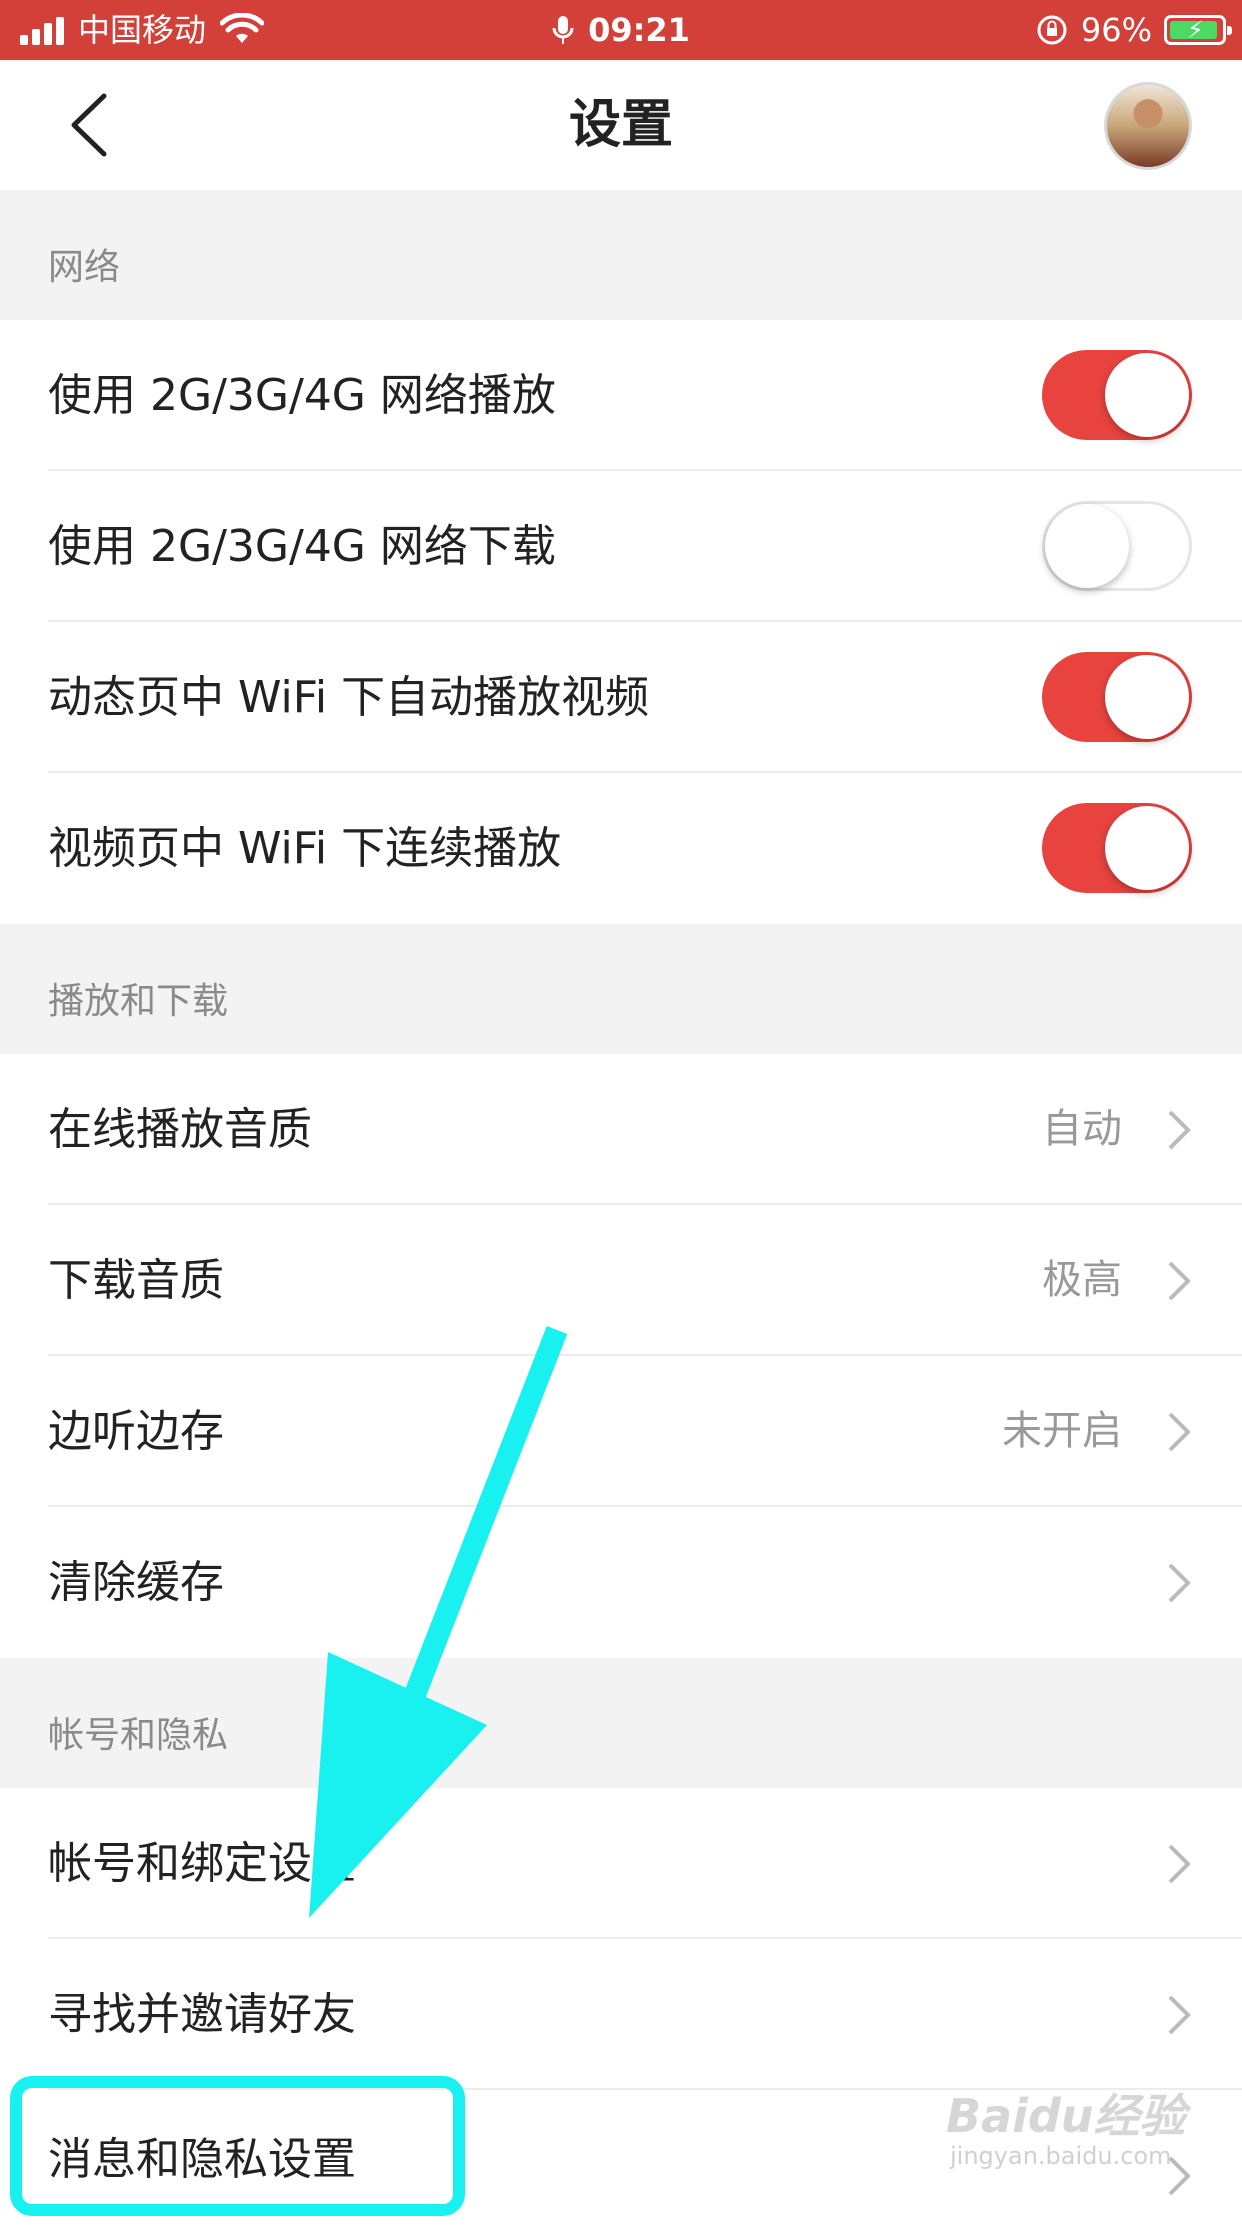 This screenshot has height=2230, width=1242. I want to click on baidu-watermark: Baidu经验 jingyan.baidu.com, so click(1066, 2129).